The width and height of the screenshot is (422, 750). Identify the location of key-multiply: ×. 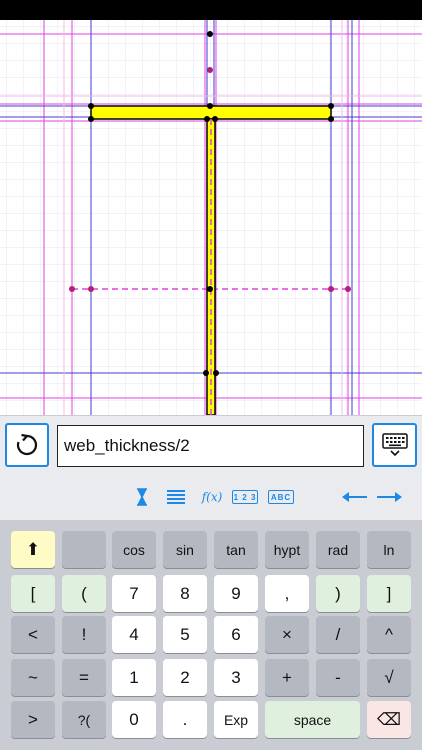
(287, 634).